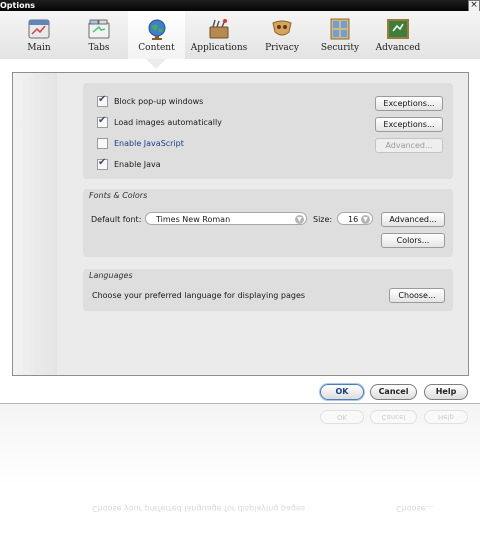 The height and width of the screenshot is (538, 480). I want to click on load-images-label: Load images automatically, so click(168, 122).